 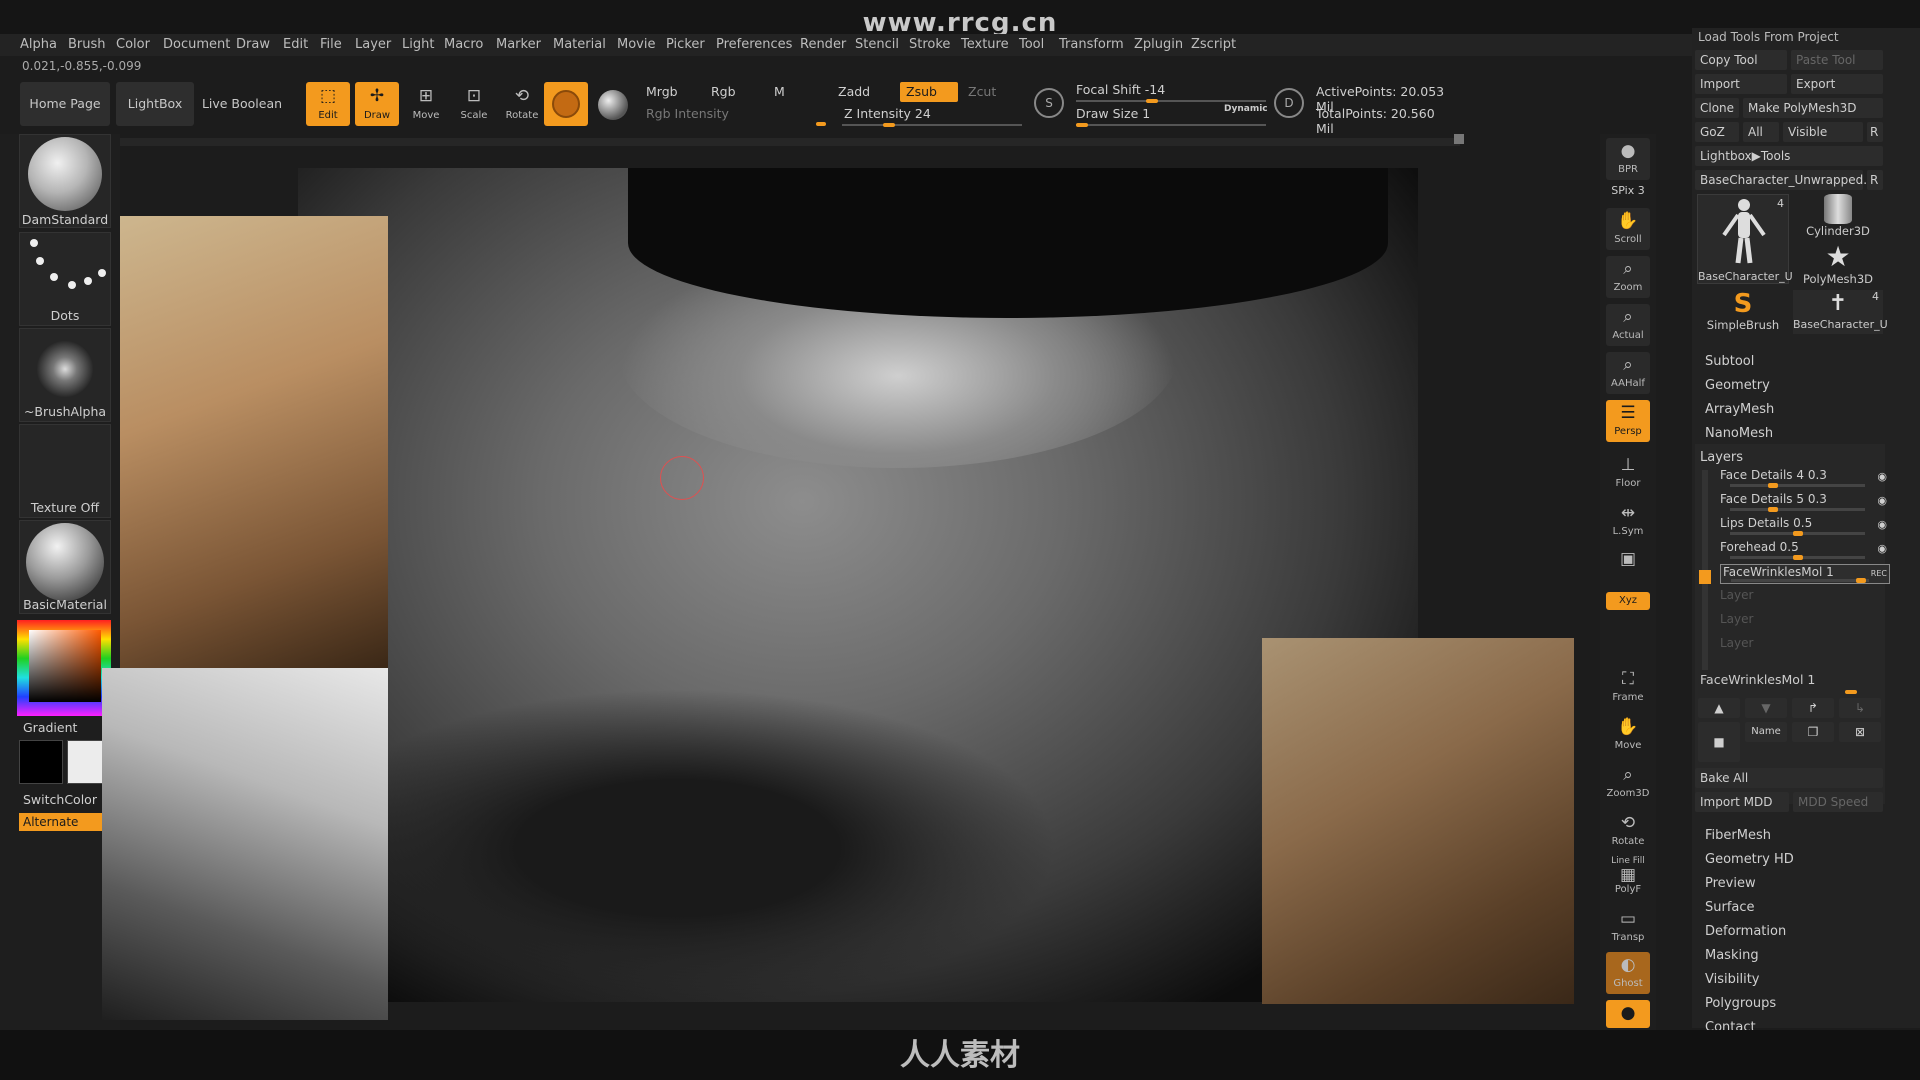 I want to click on deformation-section: Deformation, so click(x=1745, y=931).